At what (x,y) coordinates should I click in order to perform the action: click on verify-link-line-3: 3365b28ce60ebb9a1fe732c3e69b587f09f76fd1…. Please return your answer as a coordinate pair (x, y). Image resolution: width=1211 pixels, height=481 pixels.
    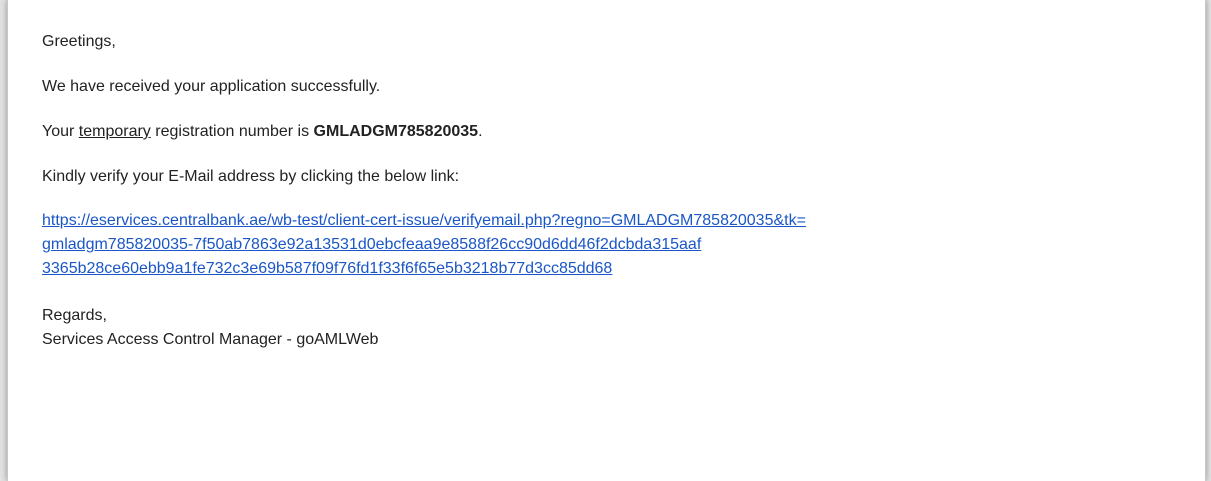
    Looking at the image, I should click on (617, 269).